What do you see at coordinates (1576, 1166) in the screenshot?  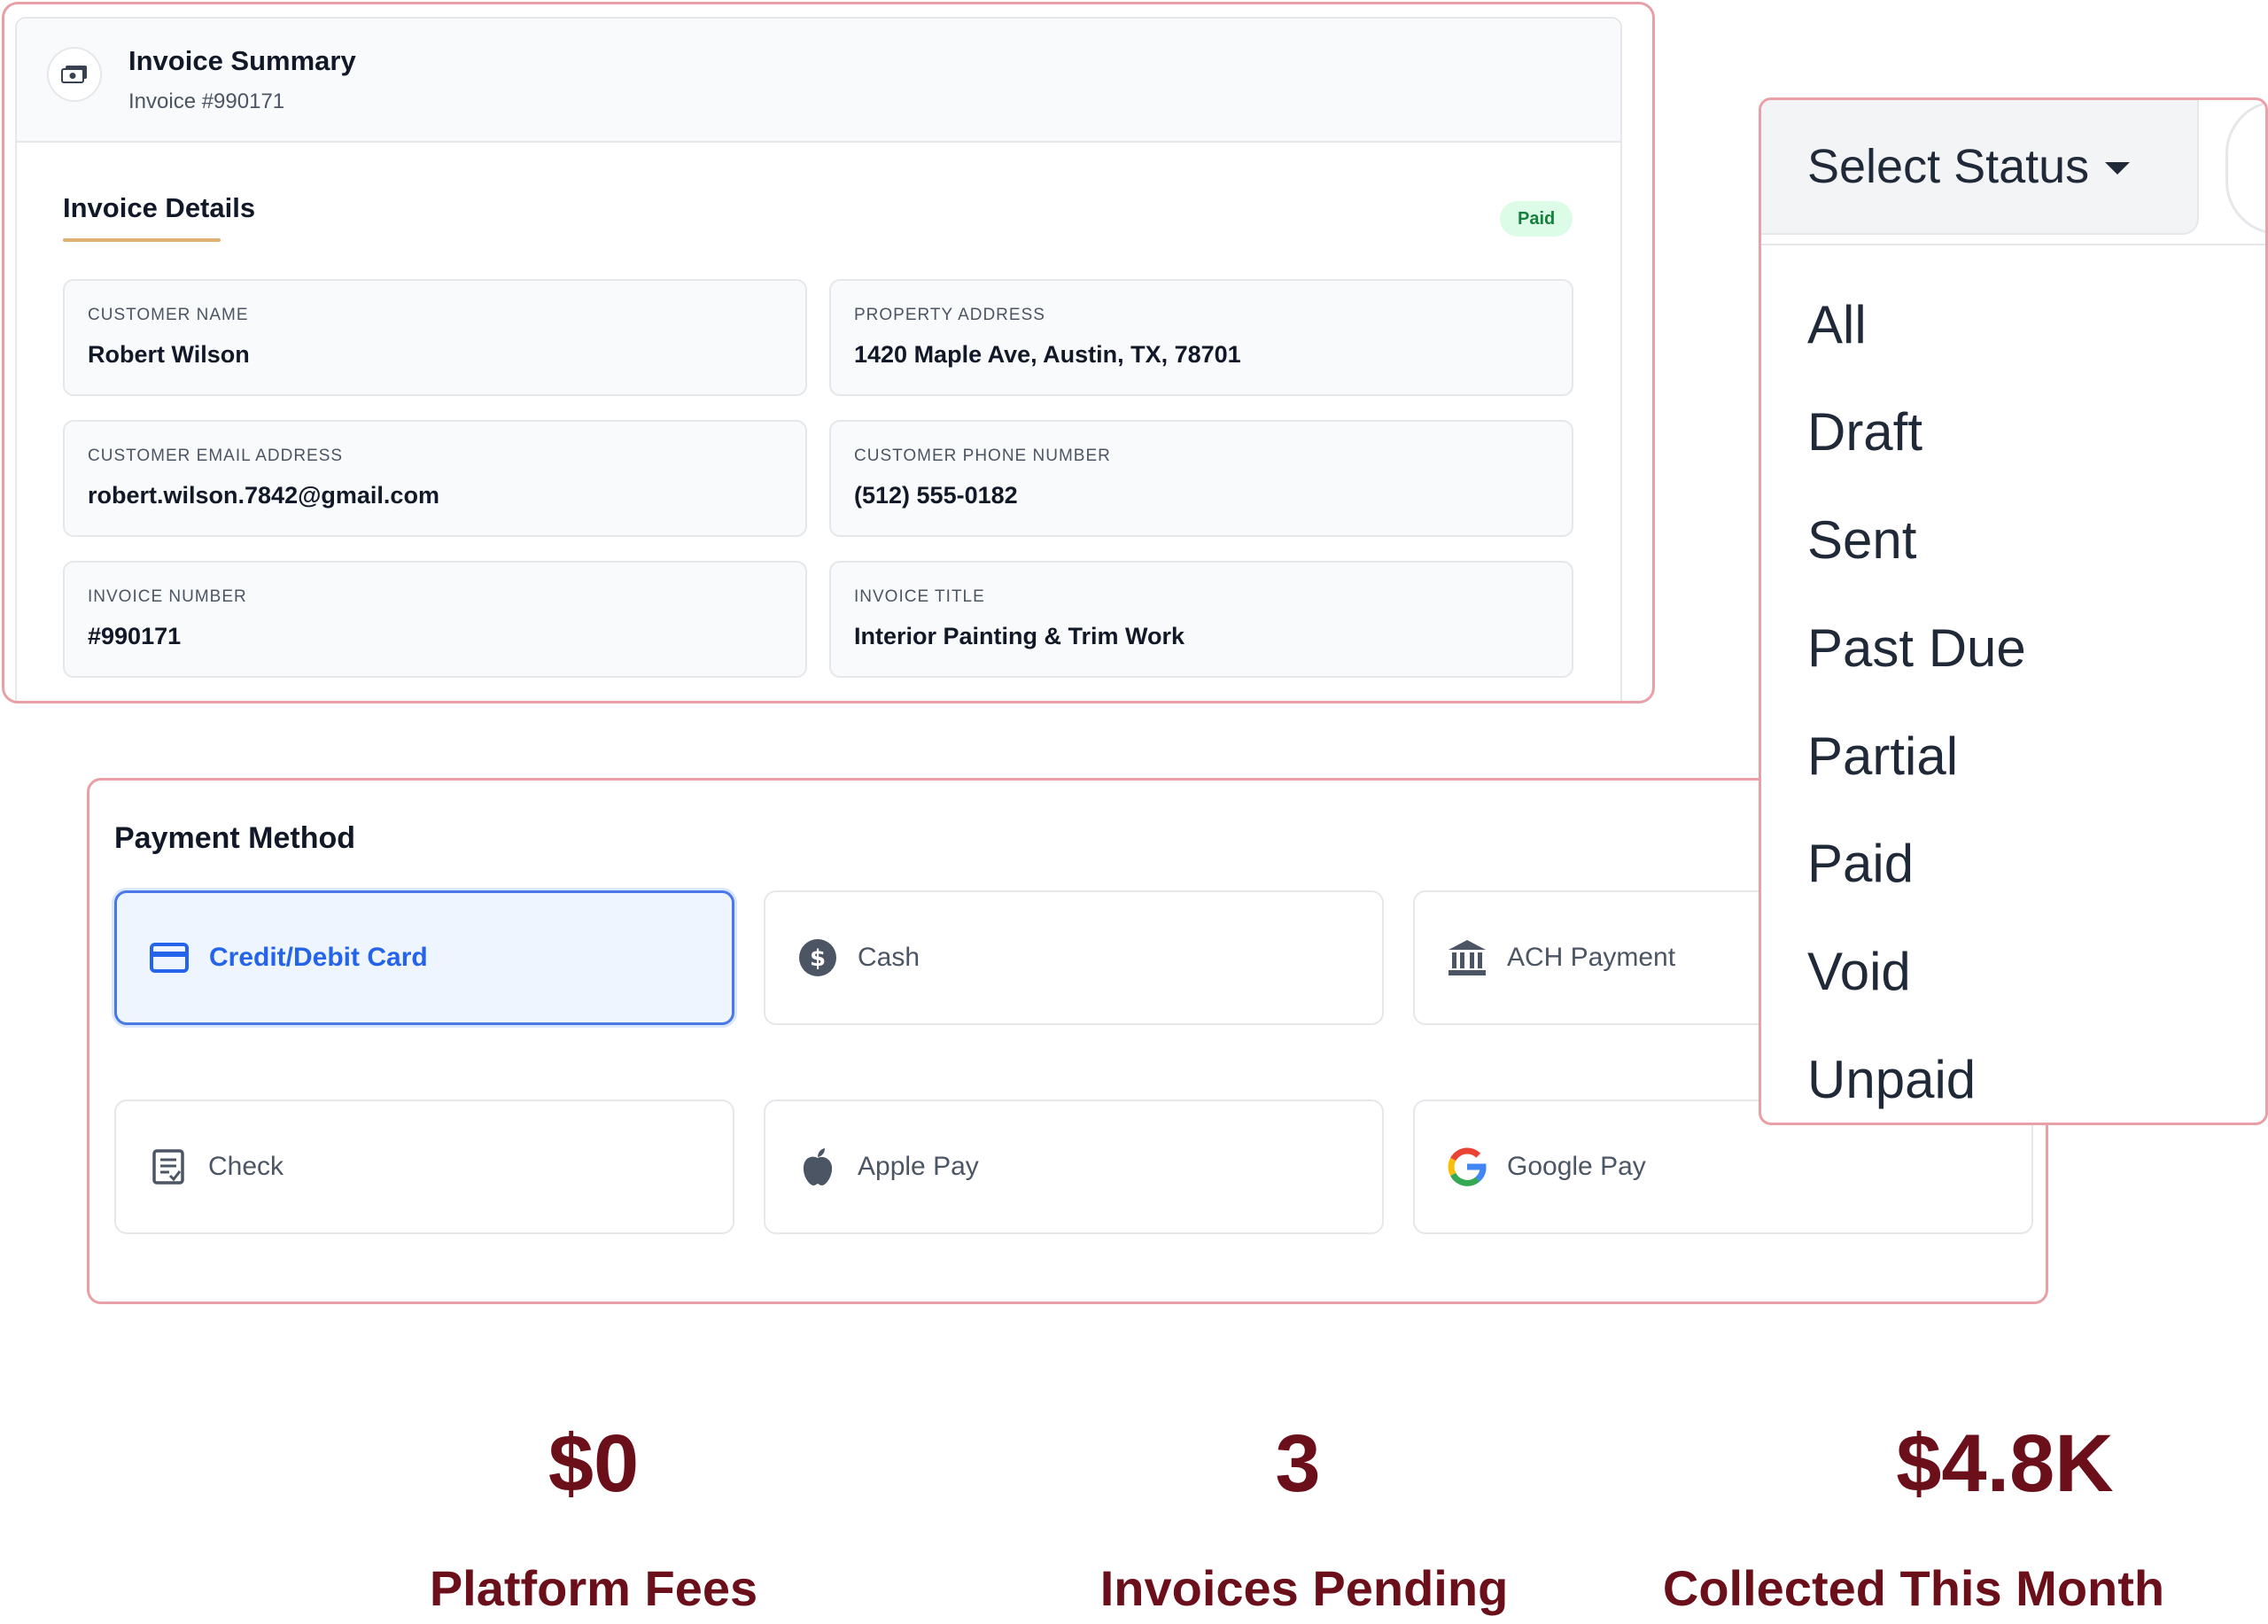 I see `payment-option-label: Google Pay` at bounding box center [1576, 1166].